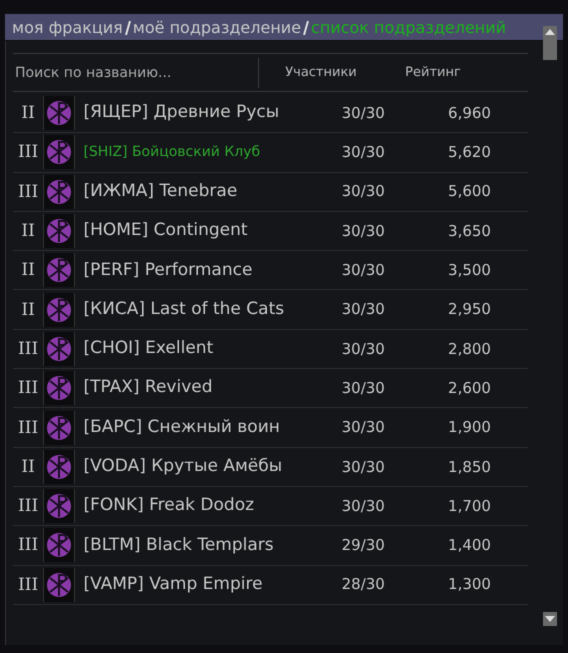 The height and width of the screenshot is (653, 568). I want to click on rating-cell-text: 1,900, so click(469, 427).